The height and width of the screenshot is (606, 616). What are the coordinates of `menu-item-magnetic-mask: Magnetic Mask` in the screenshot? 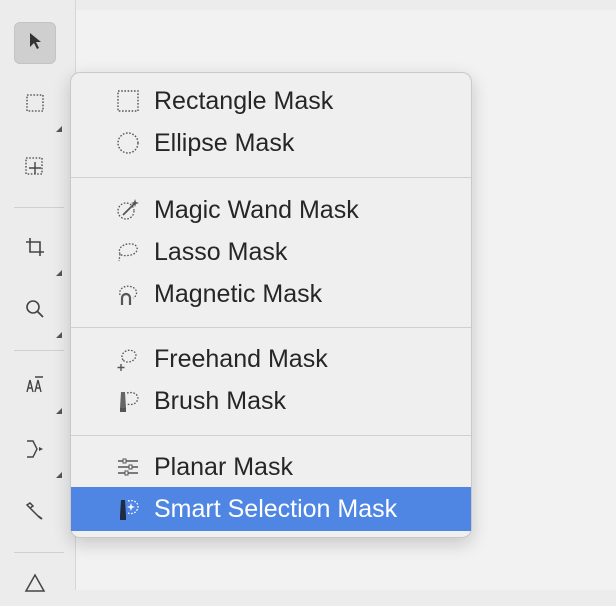 It's located at (271, 294).